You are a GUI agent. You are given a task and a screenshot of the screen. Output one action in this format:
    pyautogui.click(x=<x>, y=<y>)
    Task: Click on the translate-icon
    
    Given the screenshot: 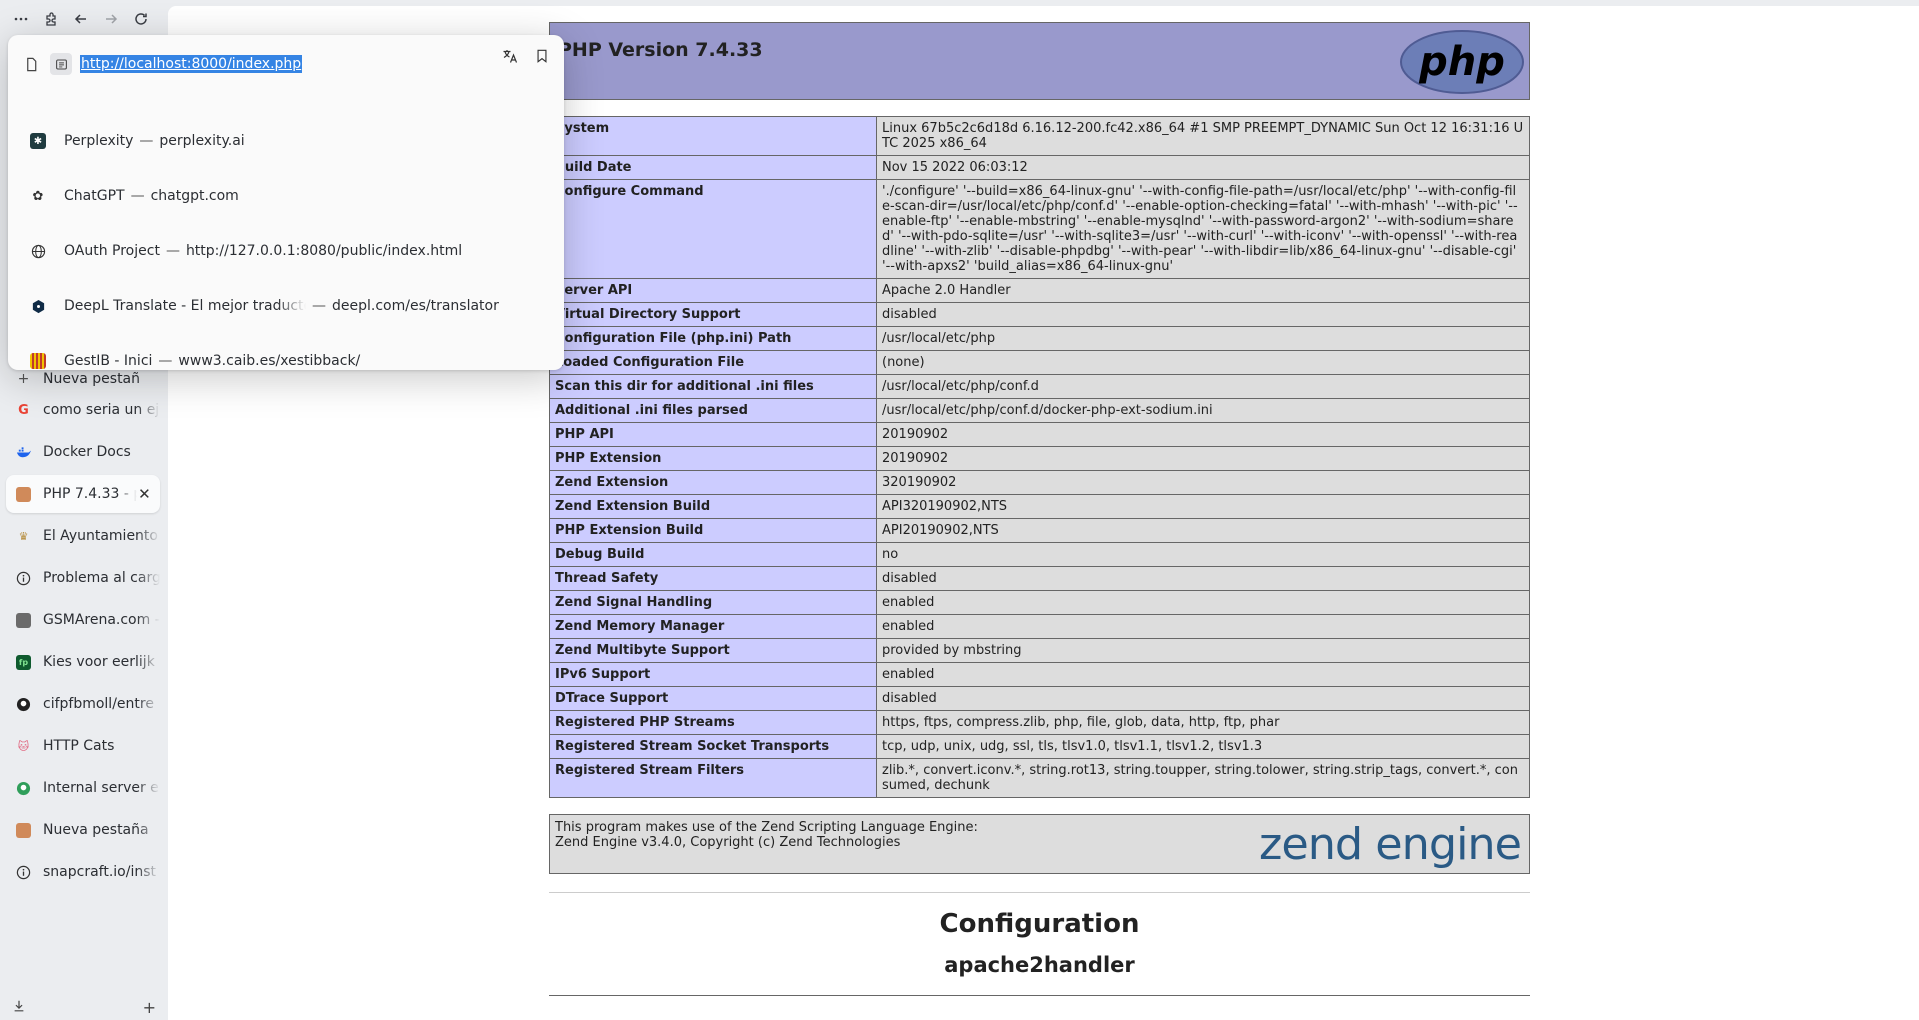 What is the action you would take?
    pyautogui.click(x=510, y=56)
    